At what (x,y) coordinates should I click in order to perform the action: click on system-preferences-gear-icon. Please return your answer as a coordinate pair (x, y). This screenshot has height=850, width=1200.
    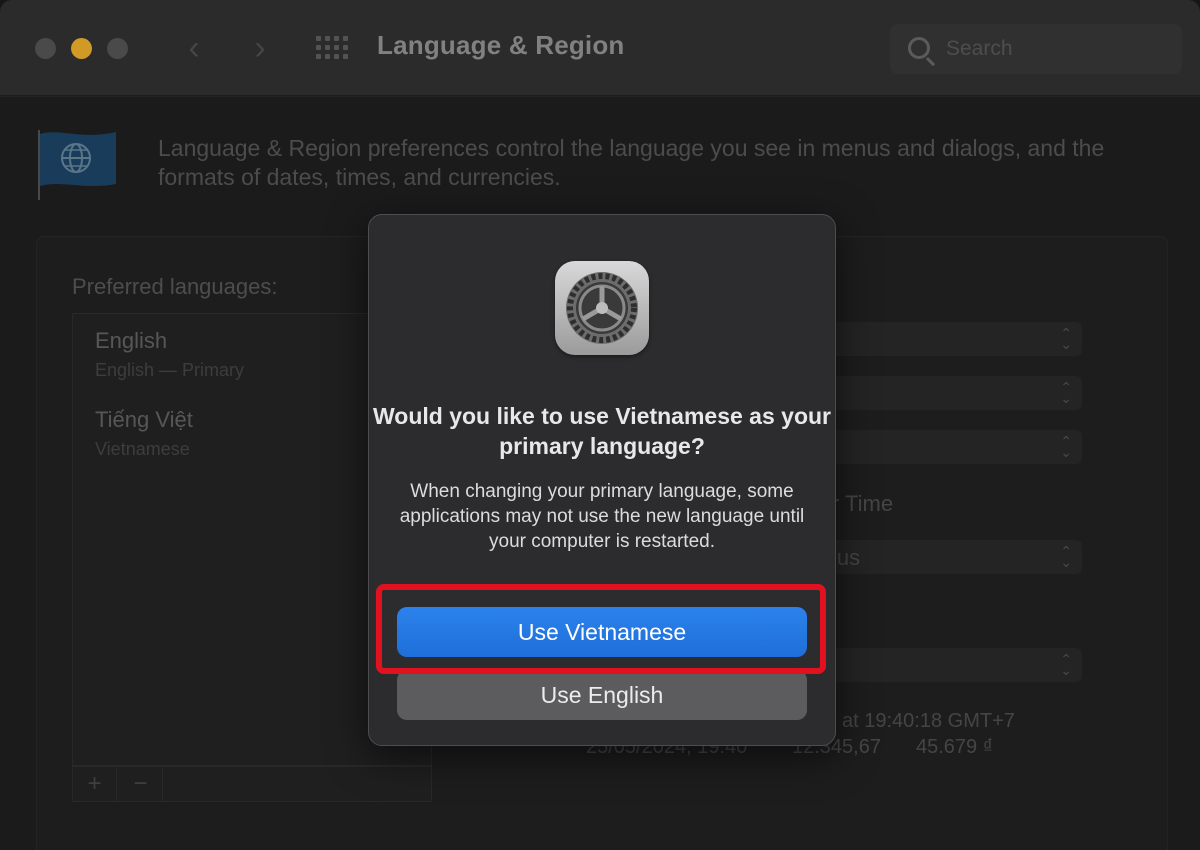
    Looking at the image, I should click on (602, 308).